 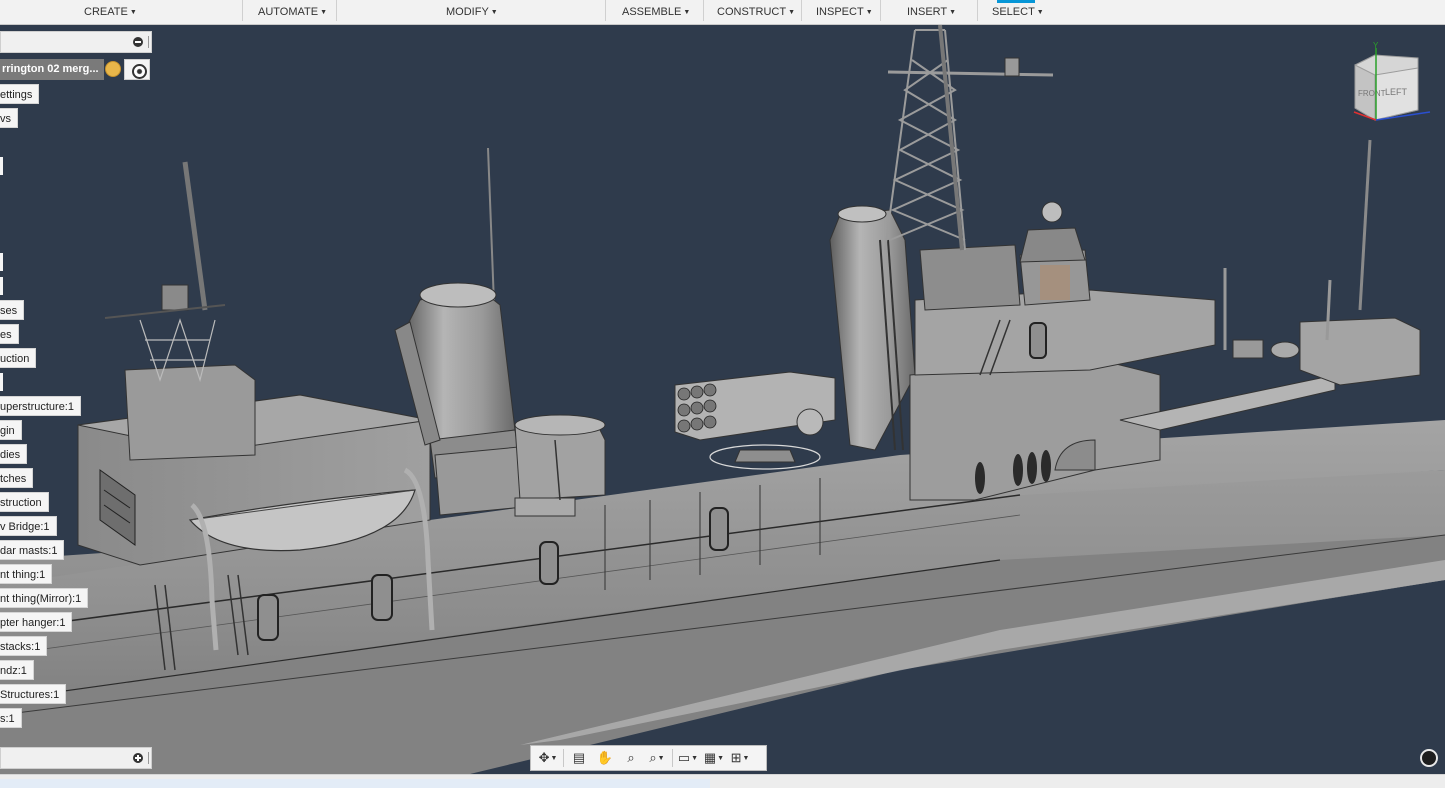 I want to click on tree-item-views: vs, so click(x=9, y=118).